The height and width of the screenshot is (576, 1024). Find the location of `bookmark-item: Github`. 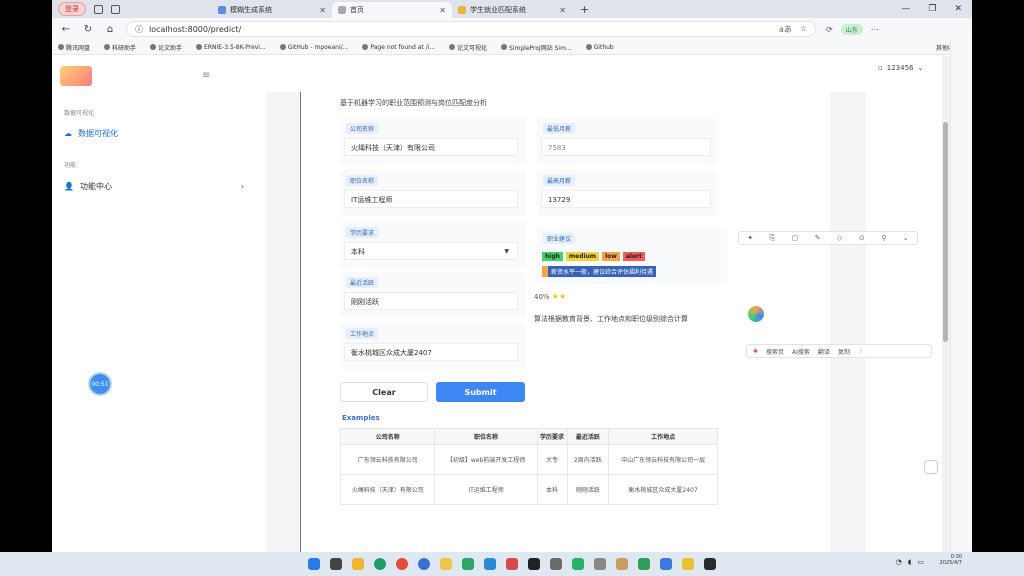

bookmark-item: Github is located at coordinates (599, 47).